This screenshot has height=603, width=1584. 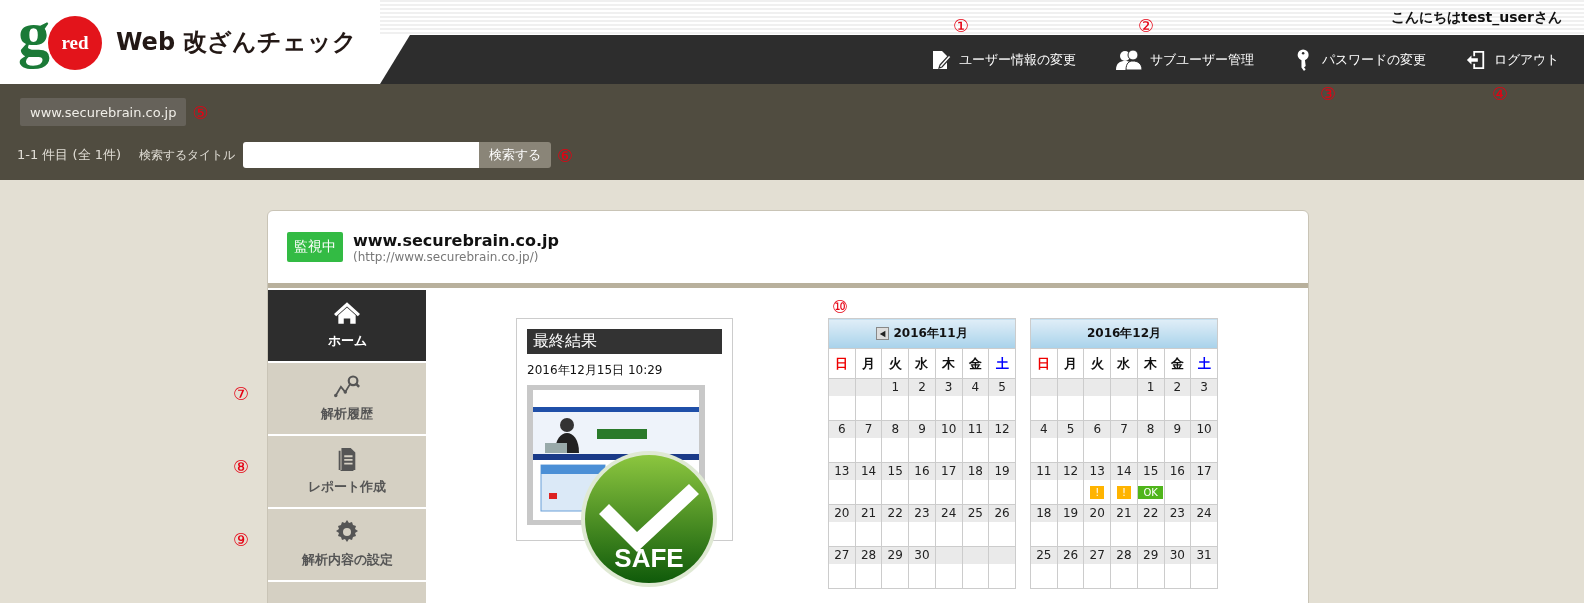 I want to click on logout-icon, so click(x=1476, y=59).